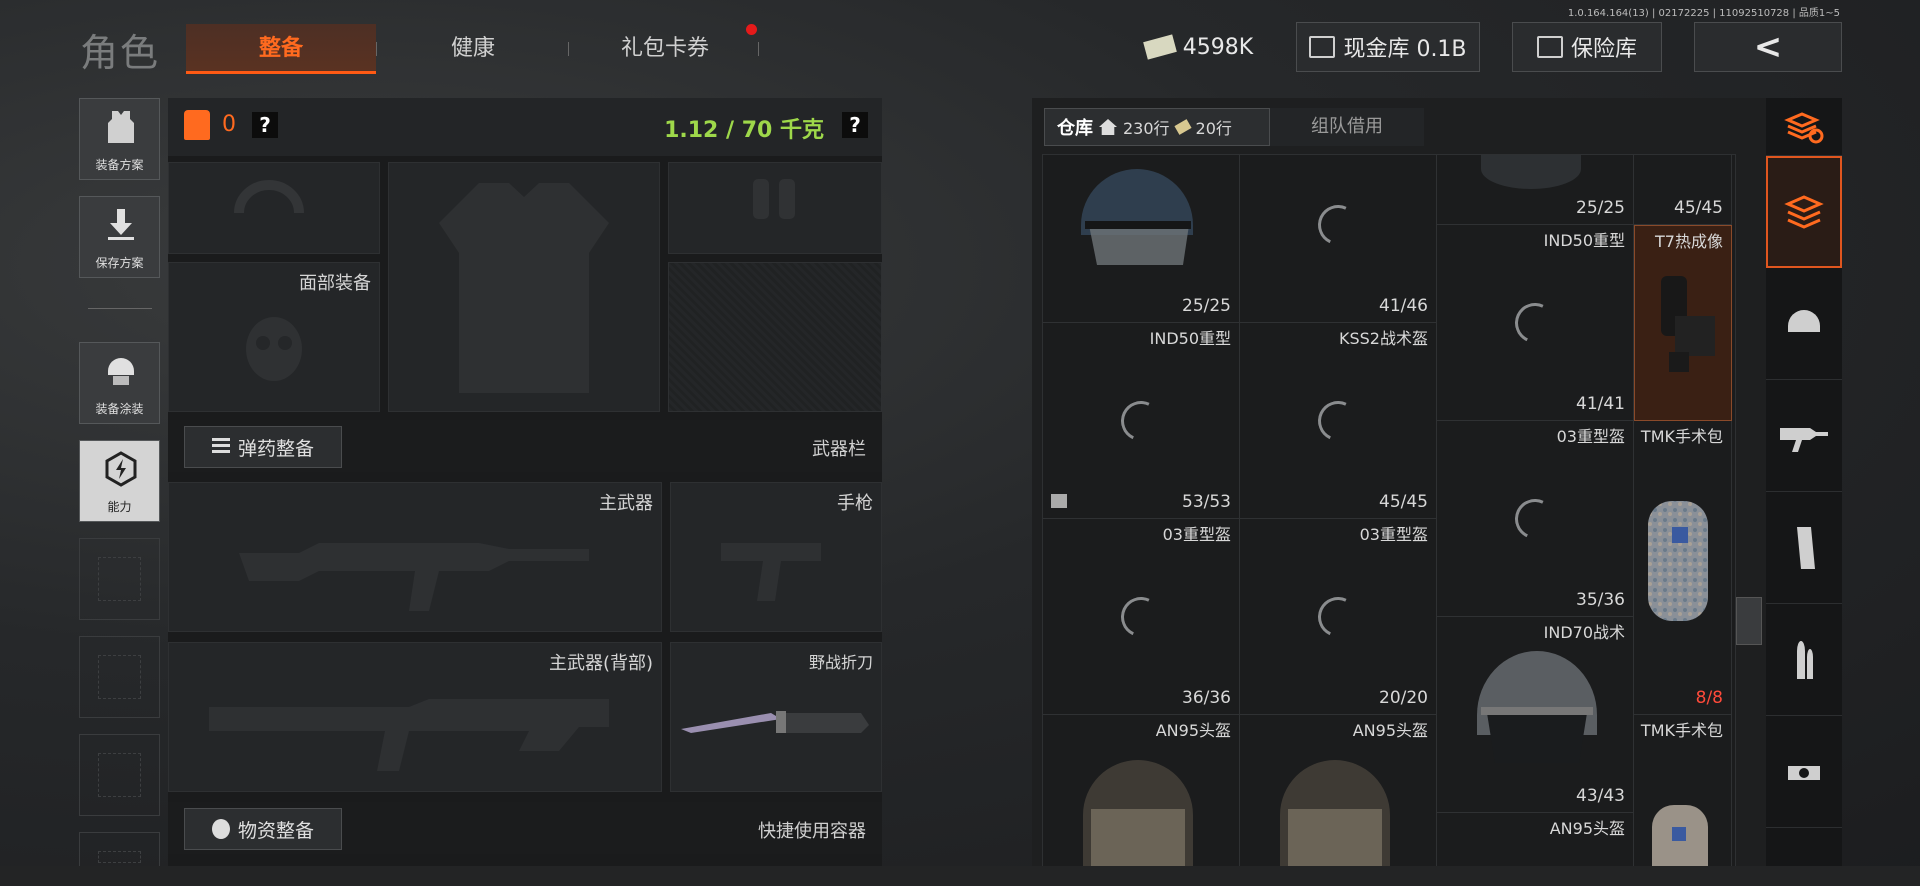 Image resolution: width=1920 pixels, height=886 pixels. Describe the element at coordinates (600, 663) in the screenshot. I see `back-weapon-label: 主武器(背部)` at that location.